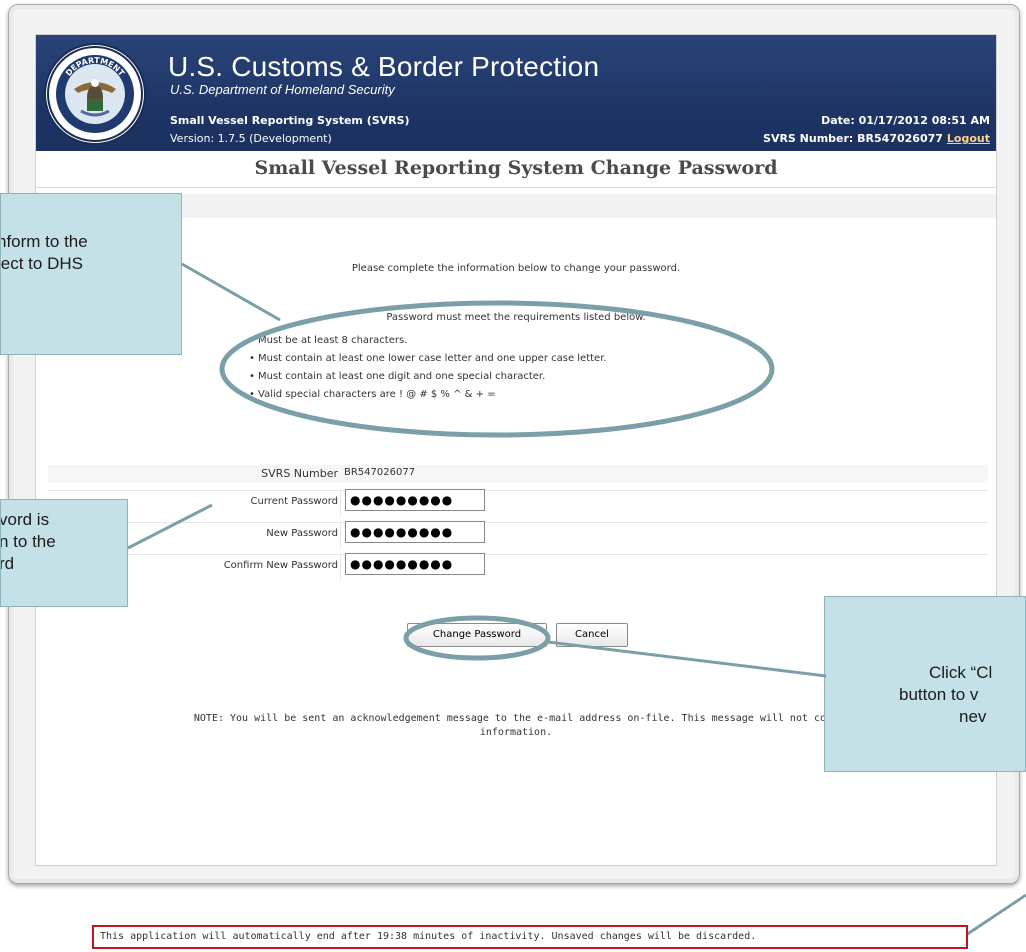  What do you see at coordinates (280, 565) in the screenshot?
I see `confirm-password-label: Confirm New Password` at bounding box center [280, 565].